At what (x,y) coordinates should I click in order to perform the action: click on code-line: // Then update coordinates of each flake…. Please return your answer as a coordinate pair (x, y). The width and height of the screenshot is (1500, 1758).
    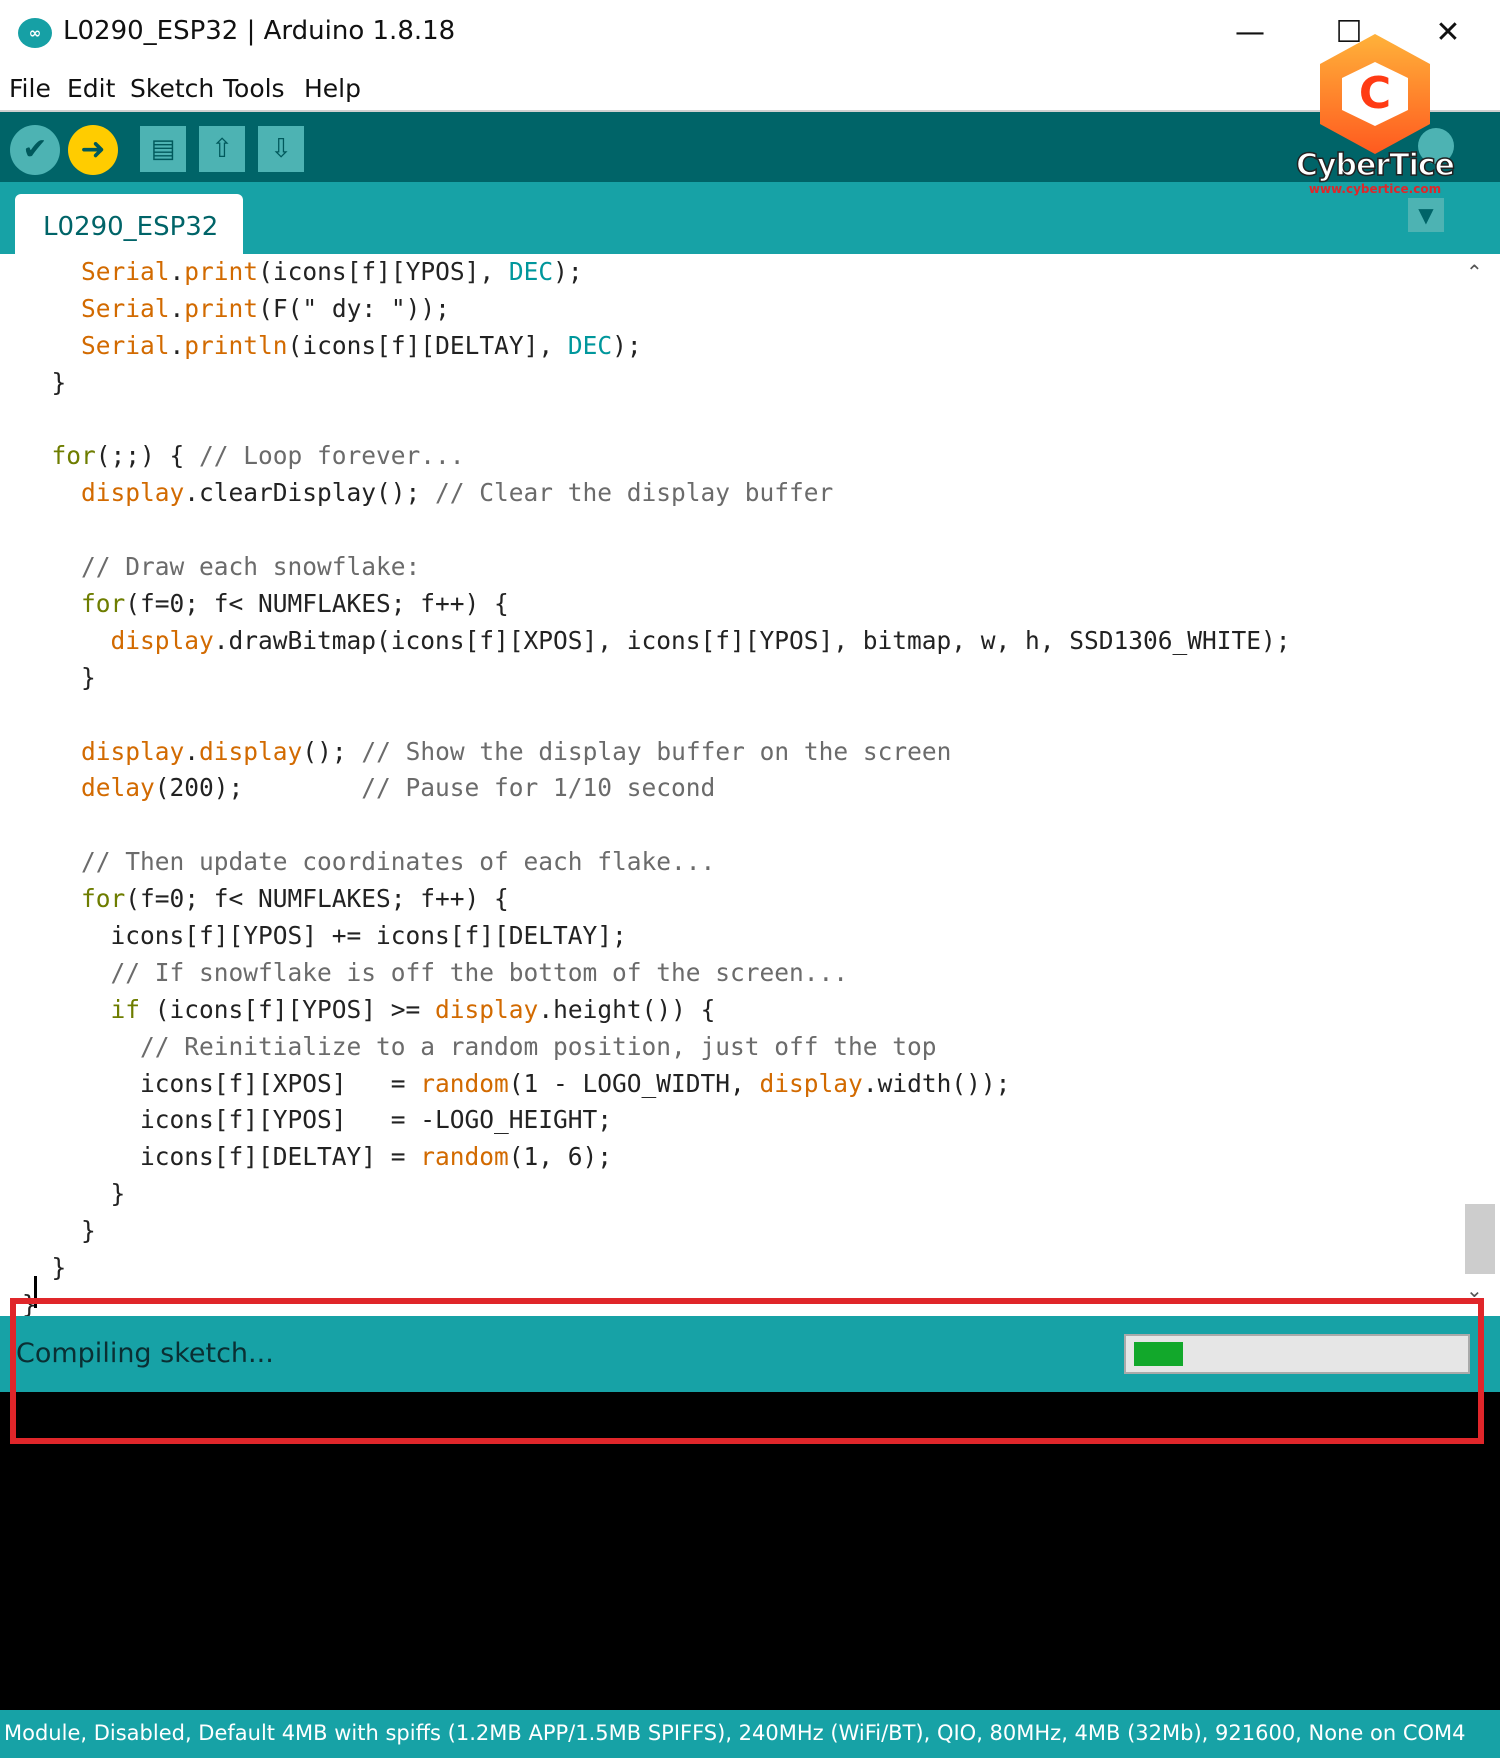
    Looking at the image, I should click on (398, 862).